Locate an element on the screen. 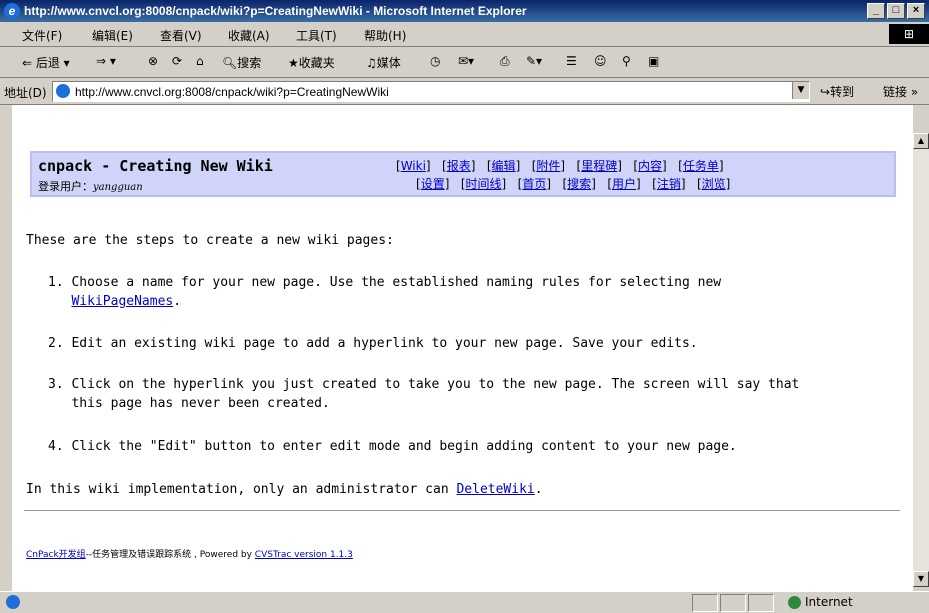 Image resolution: width=929 pixels, height=613 pixels. divider is located at coordinates (462, 510).